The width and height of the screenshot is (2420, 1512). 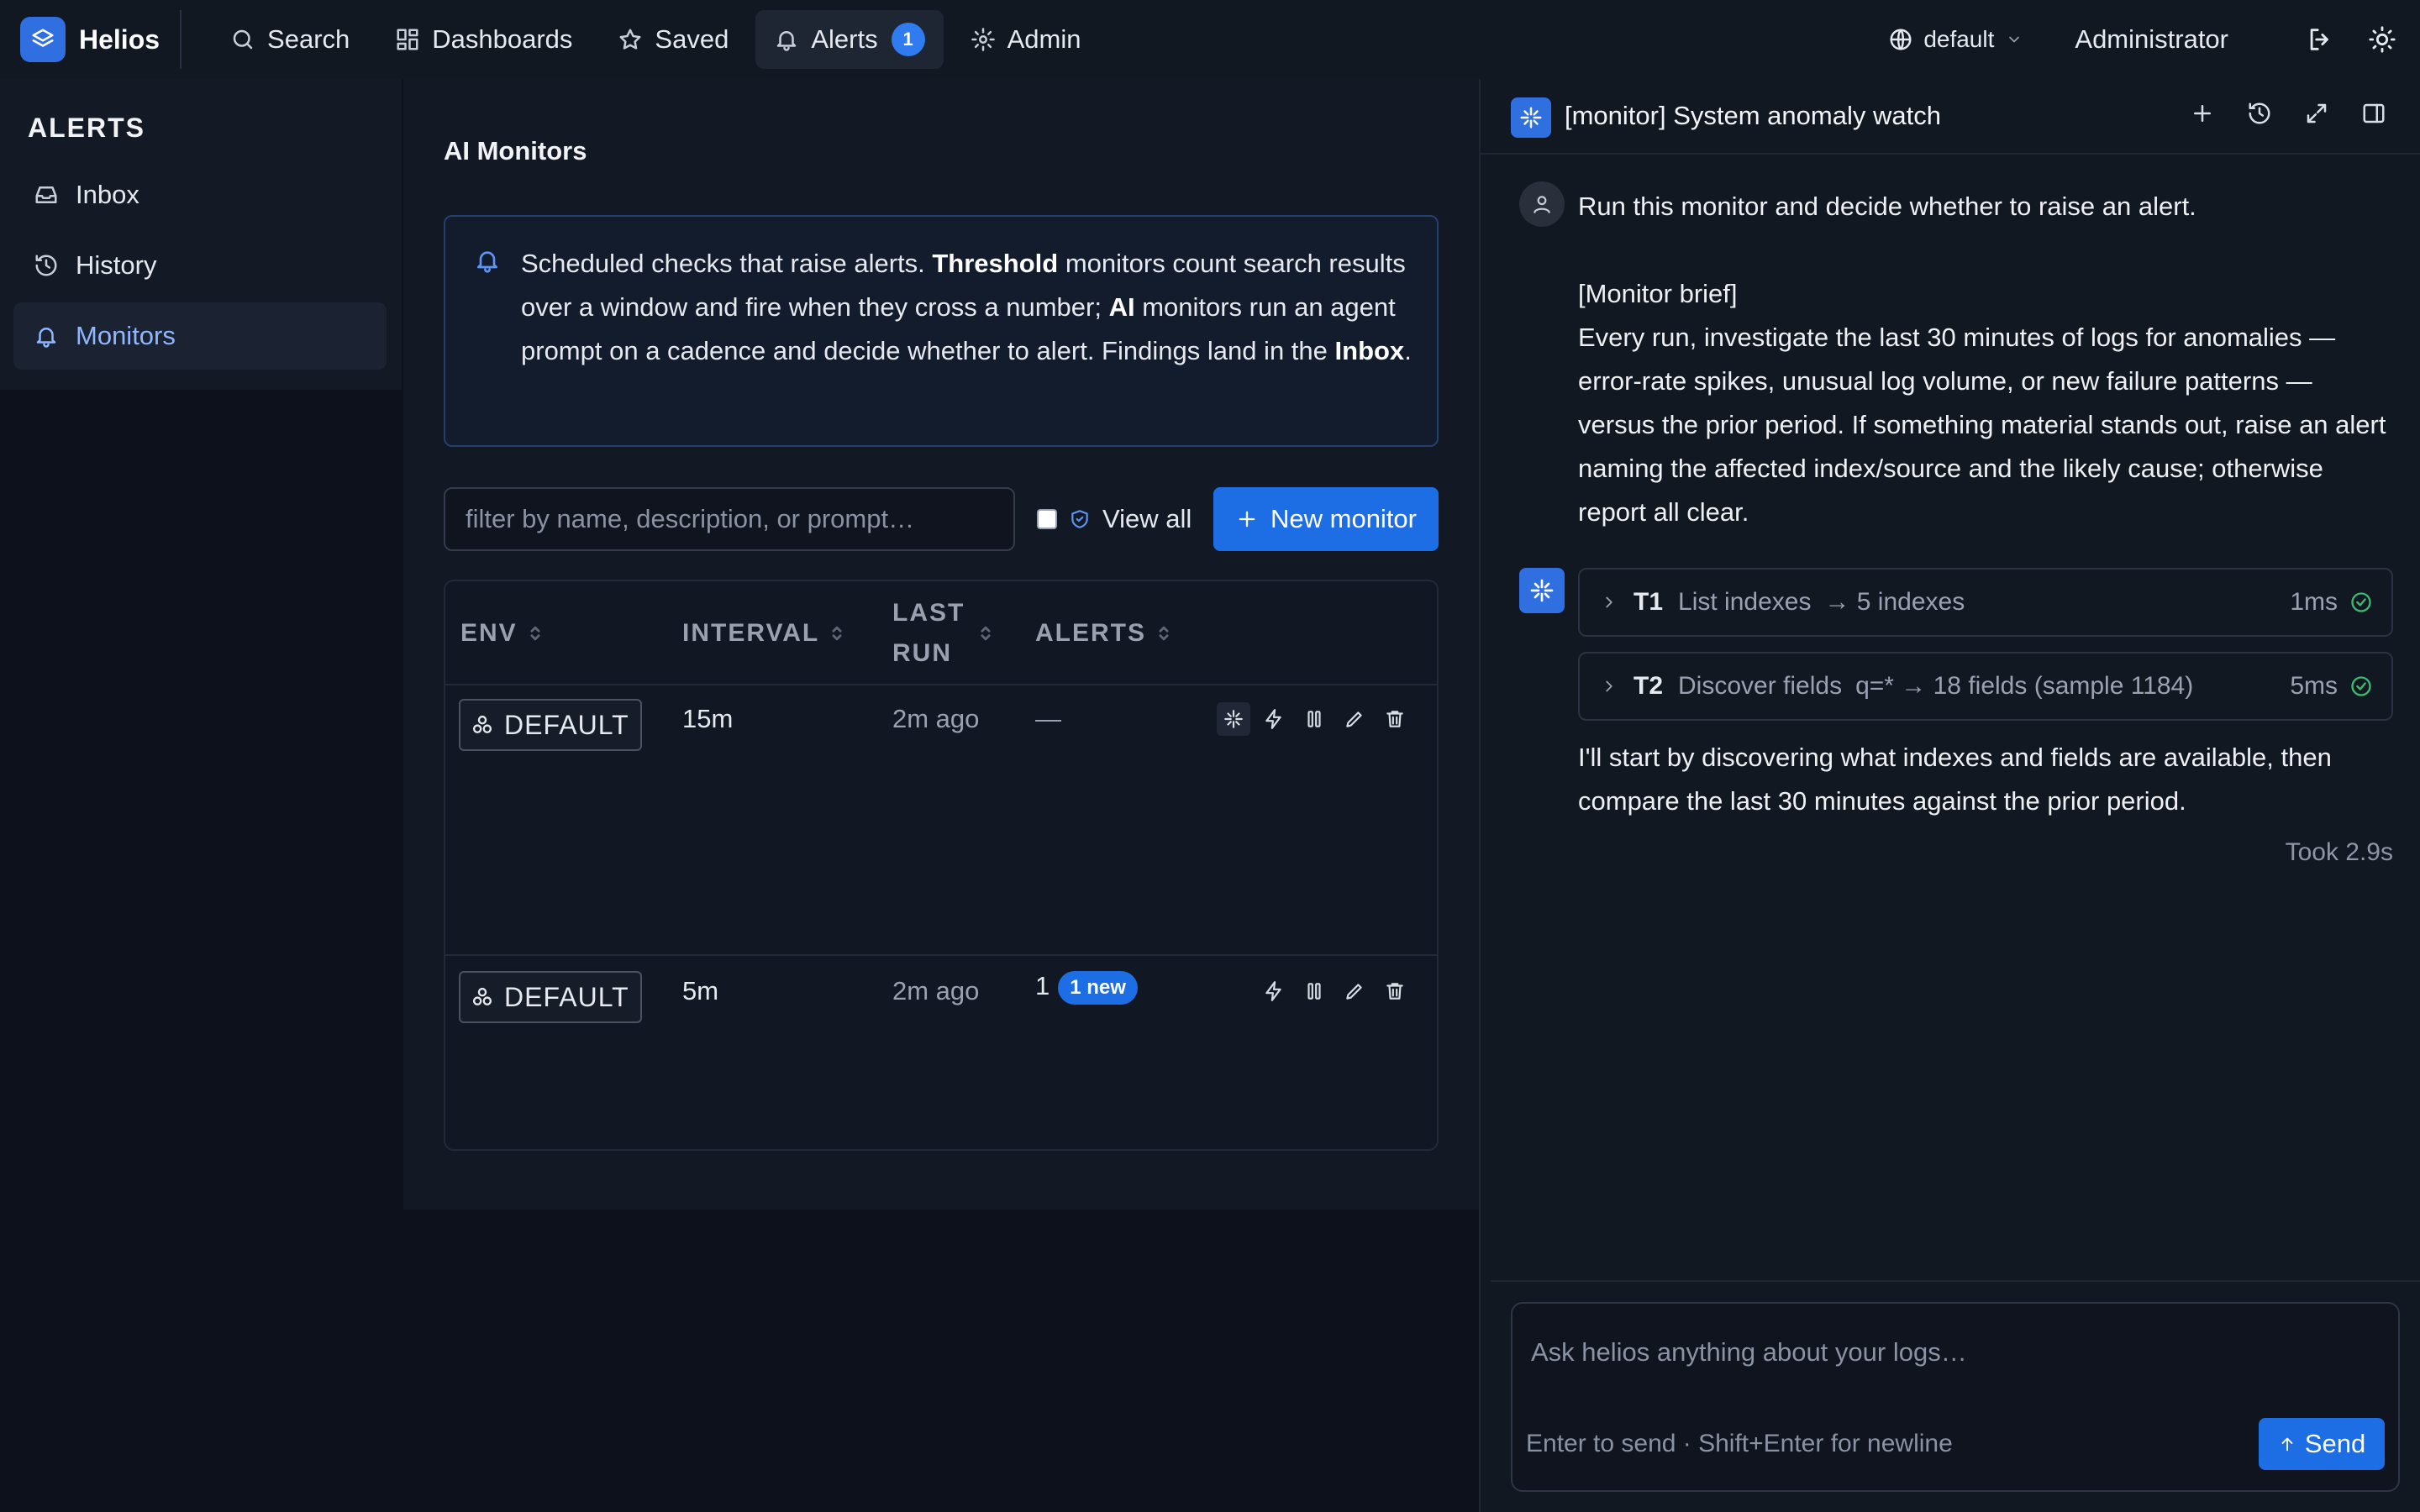 What do you see at coordinates (407, 39) in the screenshot?
I see `dashboard-icon` at bounding box center [407, 39].